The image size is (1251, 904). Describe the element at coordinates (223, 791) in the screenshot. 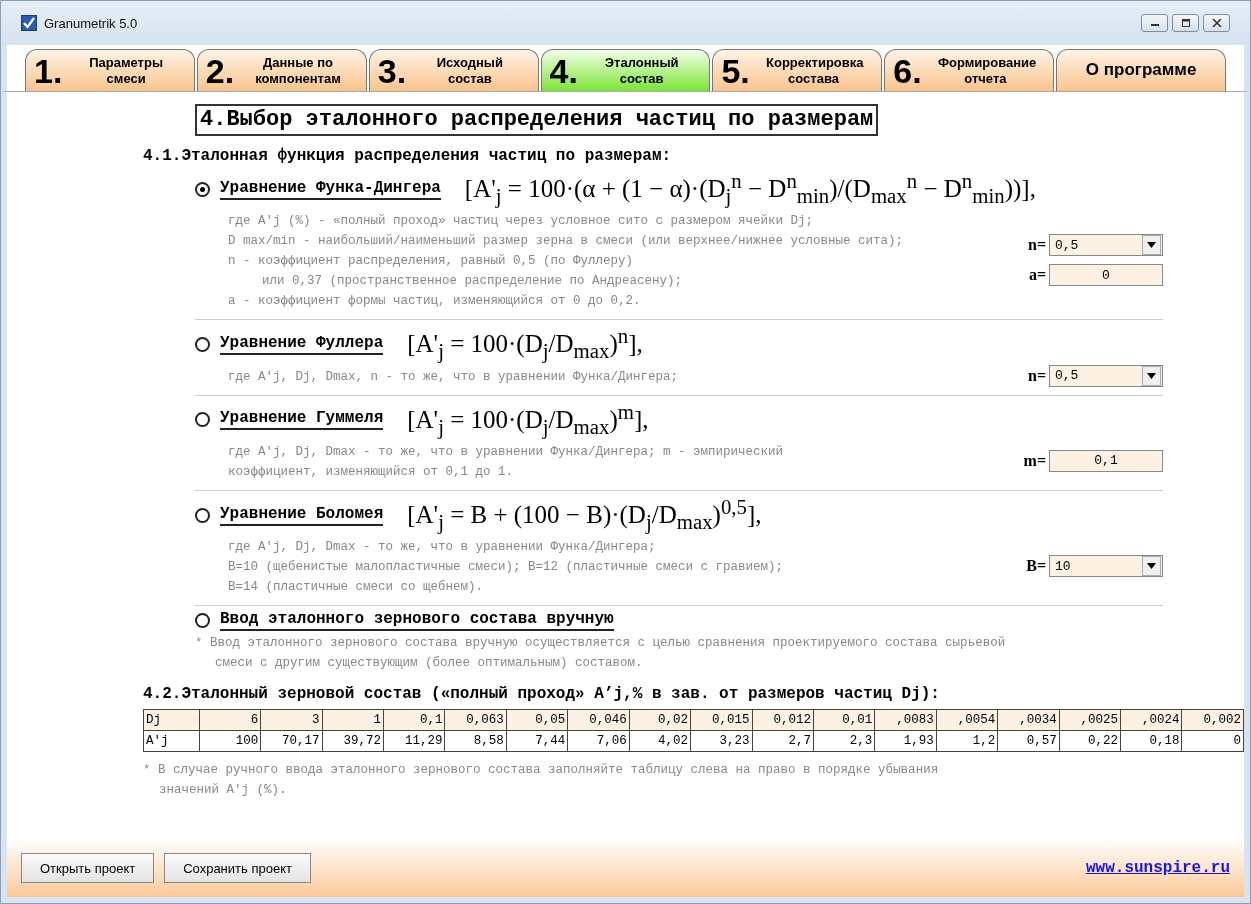

I see `note-line: значений A'j (%).` at that location.